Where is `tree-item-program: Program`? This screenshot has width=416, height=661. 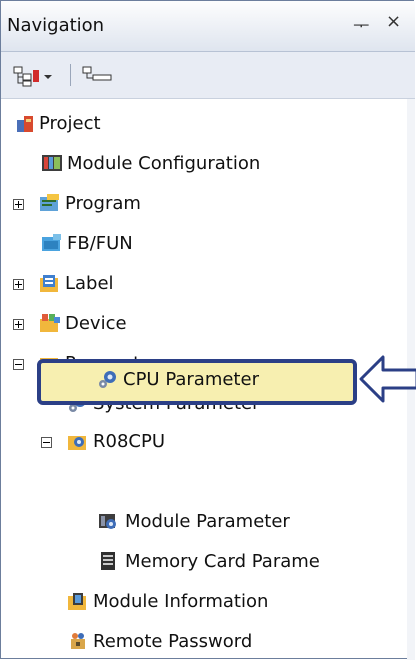 tree-item-program: Program is located at coordinates (204, 205).